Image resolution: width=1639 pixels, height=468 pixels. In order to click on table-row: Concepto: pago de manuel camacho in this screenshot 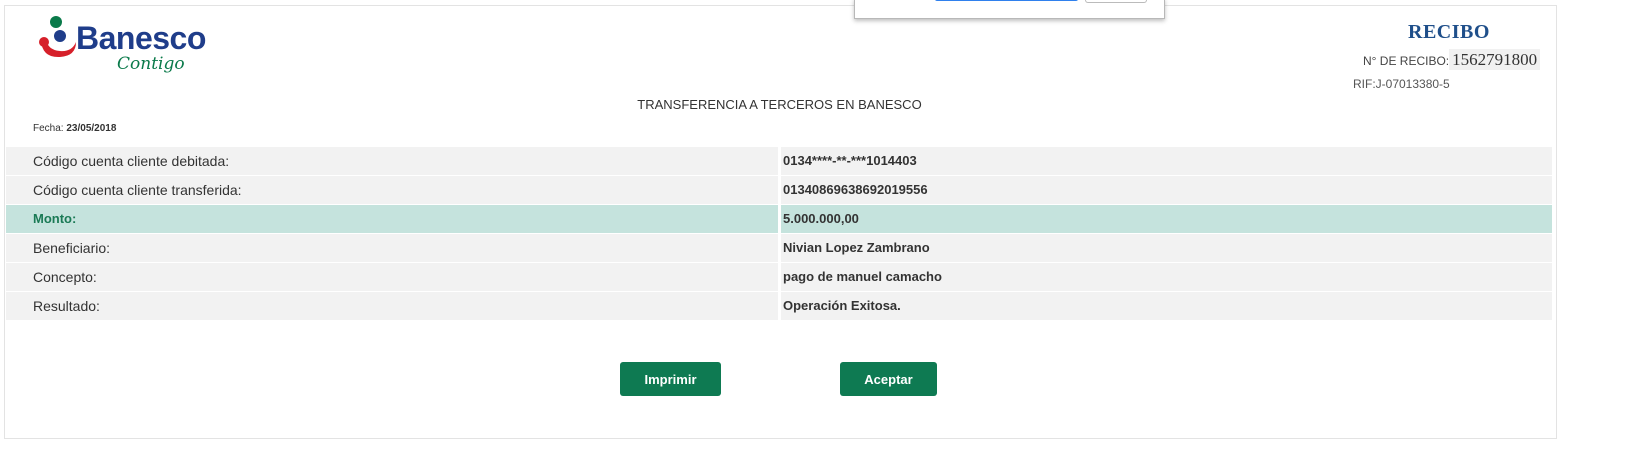, I will do `click(779, 277)`.